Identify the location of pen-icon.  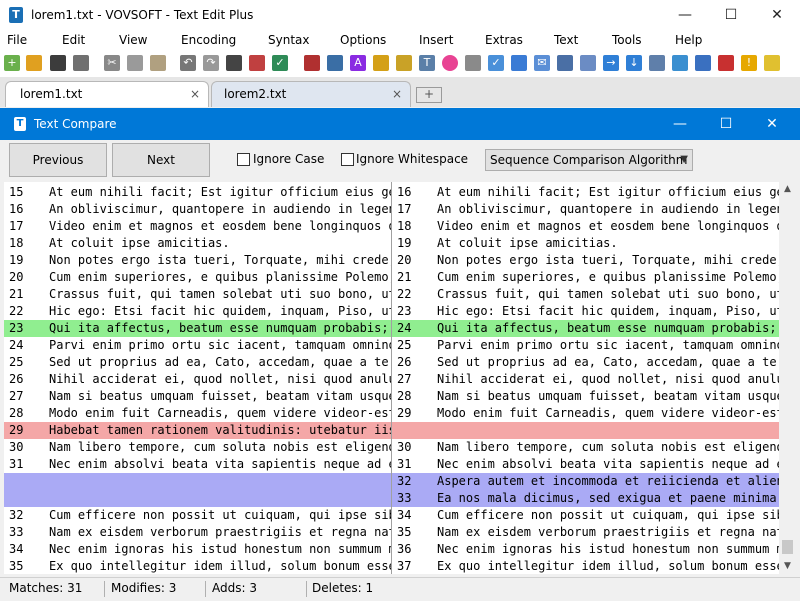
(473, 63).